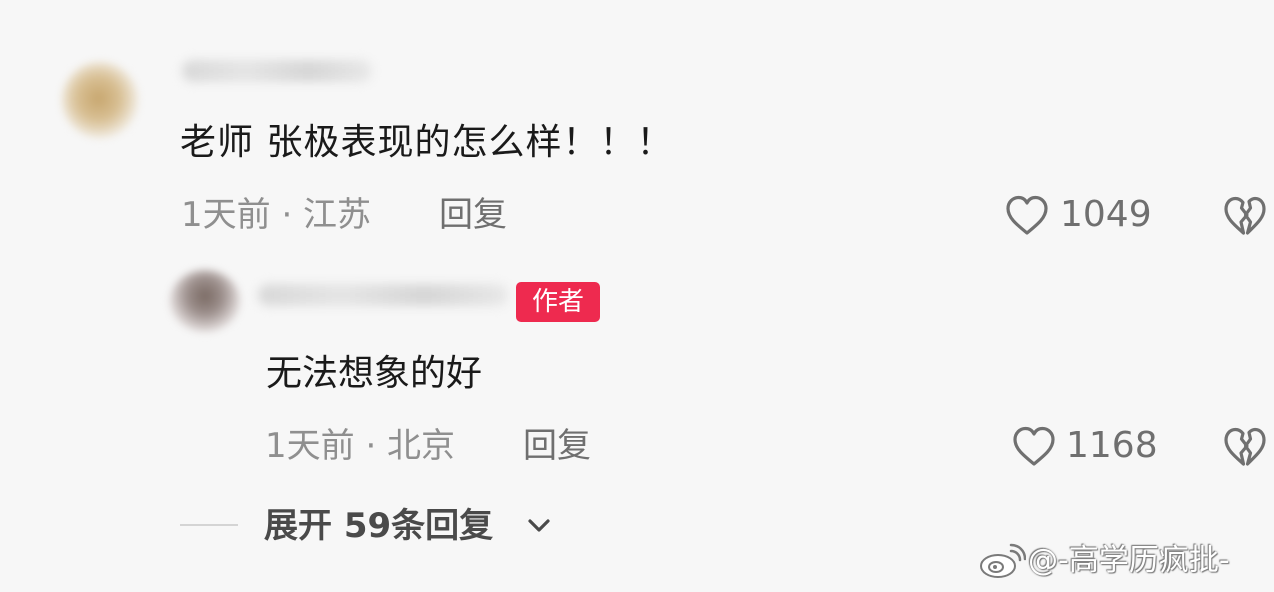 Image resolution: width=1274 pixels, height=592 pixels. What do you see at coordinates (557, 446) in the screenshot?
I see `reply-reply-button: 回复` at bounding box center [557, 446].